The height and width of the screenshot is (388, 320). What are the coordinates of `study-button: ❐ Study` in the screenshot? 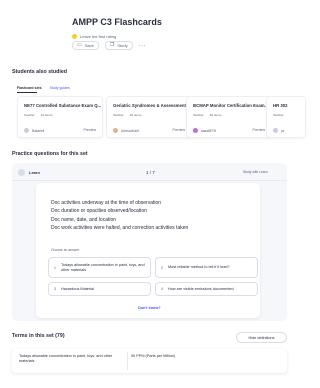 It's located at (118, 45).